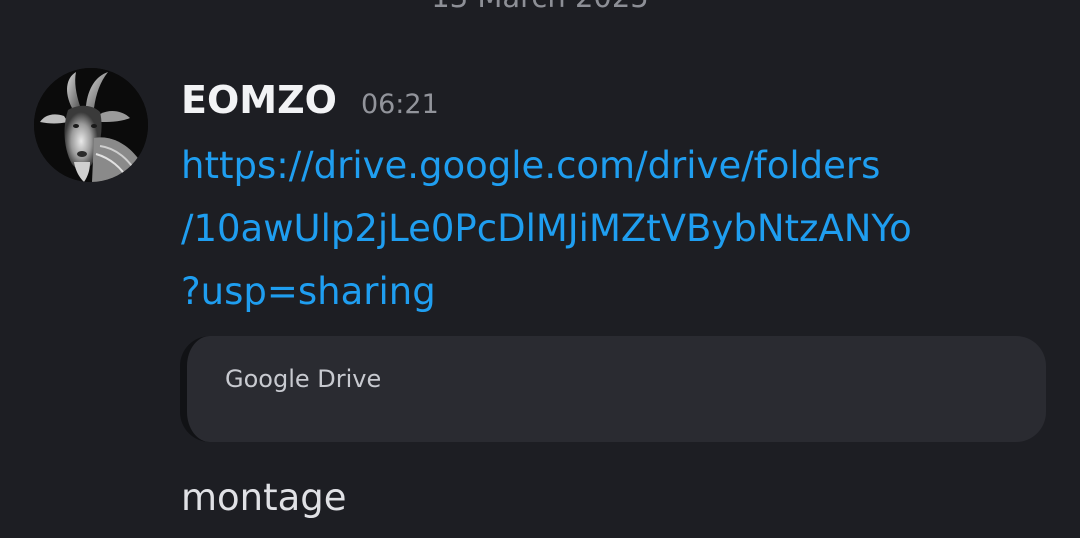 The width and height of the screenshot is (1080, 538). What do you see at coordinates (546, 228) in the screenshot?
I see `link-line: /10awUlp2jLe0PcDlMJiMZtVBybNtzANYo` at bounding box center [546, 228].